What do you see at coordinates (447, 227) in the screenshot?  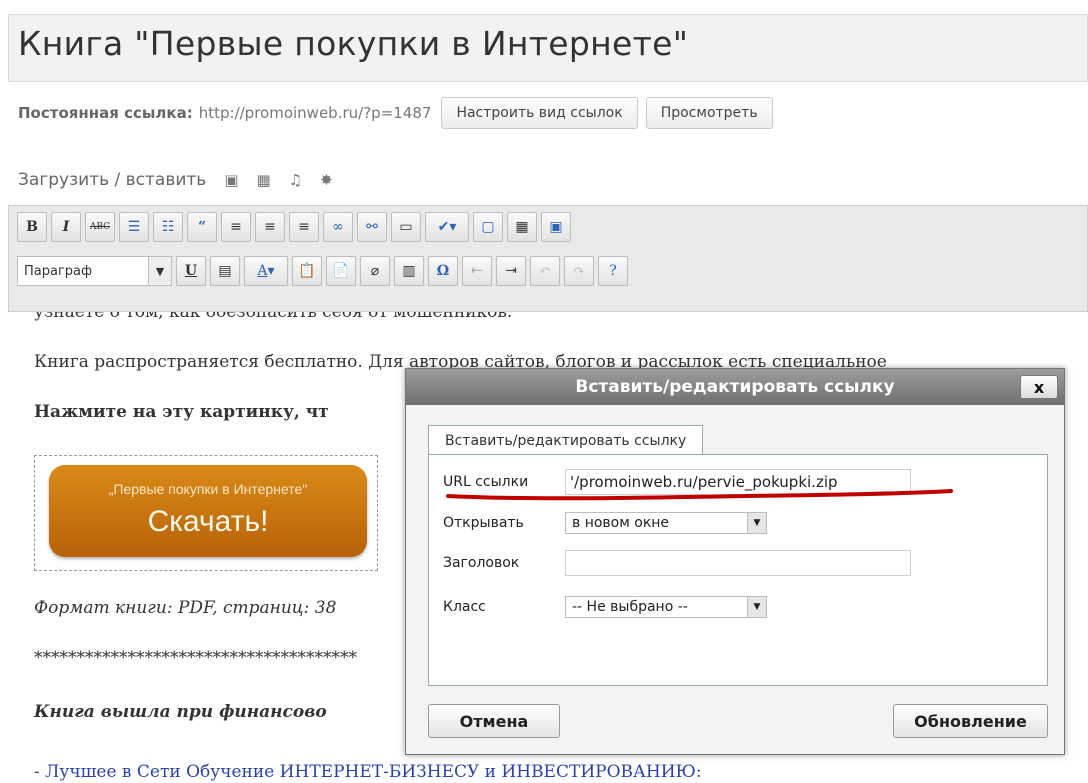 I see `spellcheck-icon: ✔▾` at bounding box center [447, 227].